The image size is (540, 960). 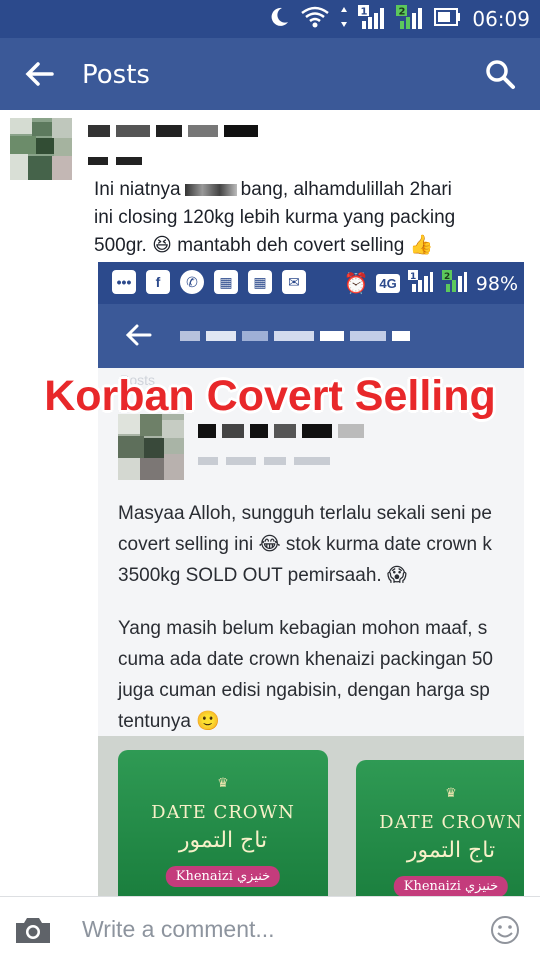 What do you see at coordinates (413, 277) in the screenshot?
I see `embedded-sim1-label: 1` at bounding box center [413, 277].